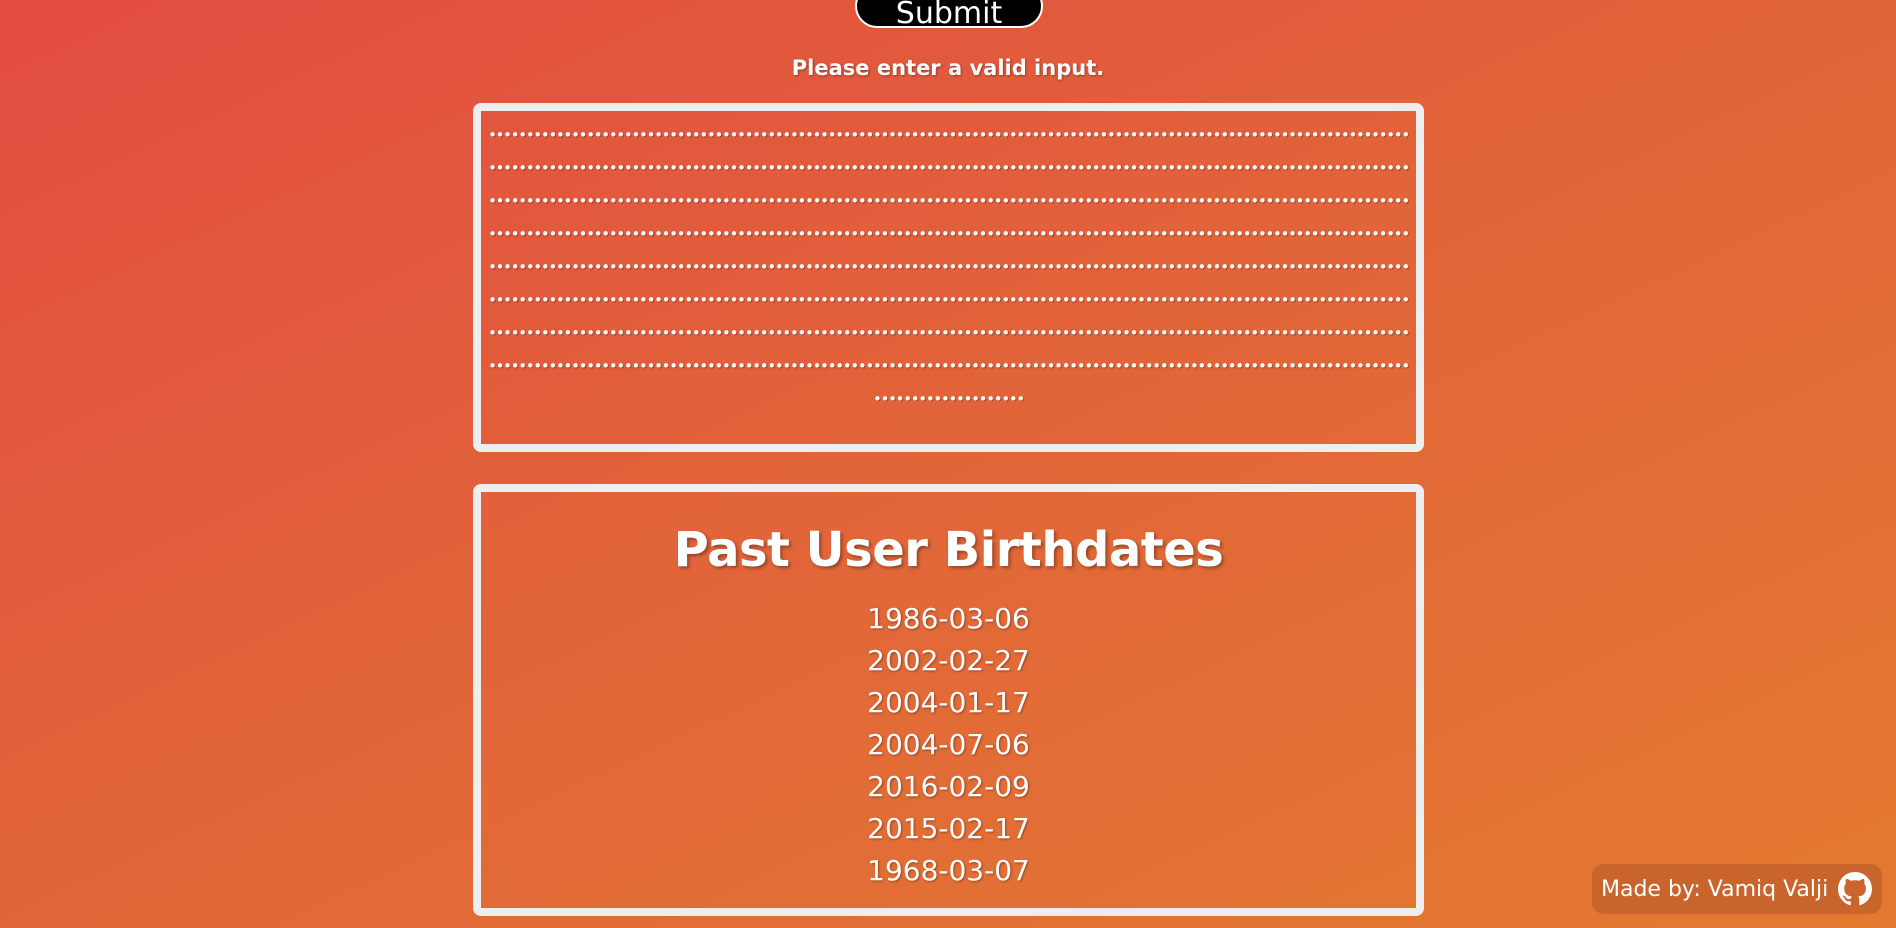 The width and height of the screenshot is (1896, 928). What do you see at coordinates (1855, 889) in the screenshot?
I see `github-icon` at bounding box center [1855, 889].